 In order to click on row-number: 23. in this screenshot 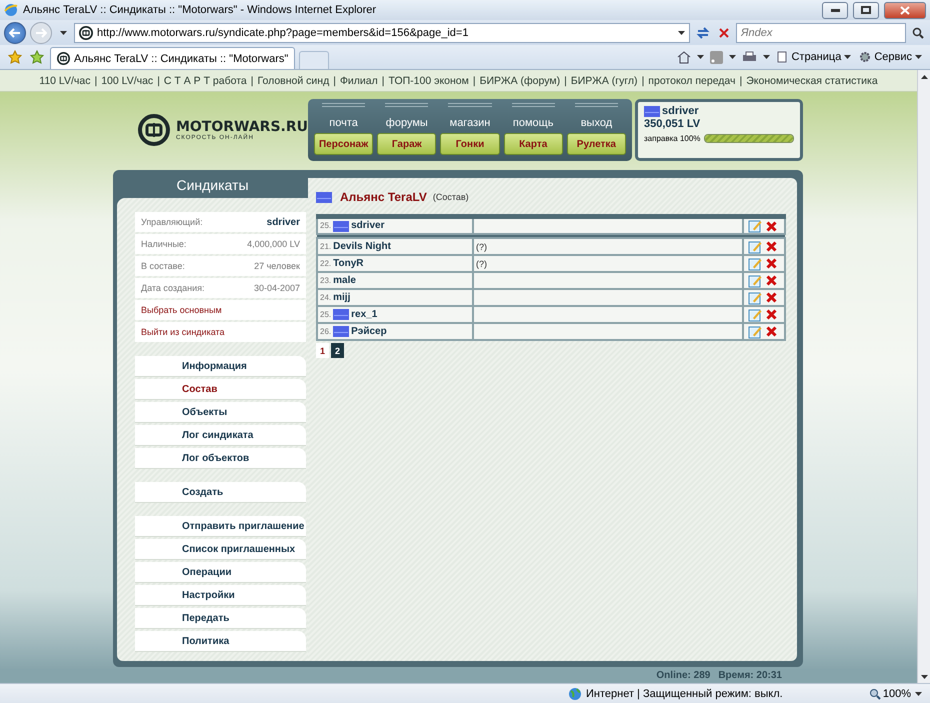, I will do `click(326, 280)`.